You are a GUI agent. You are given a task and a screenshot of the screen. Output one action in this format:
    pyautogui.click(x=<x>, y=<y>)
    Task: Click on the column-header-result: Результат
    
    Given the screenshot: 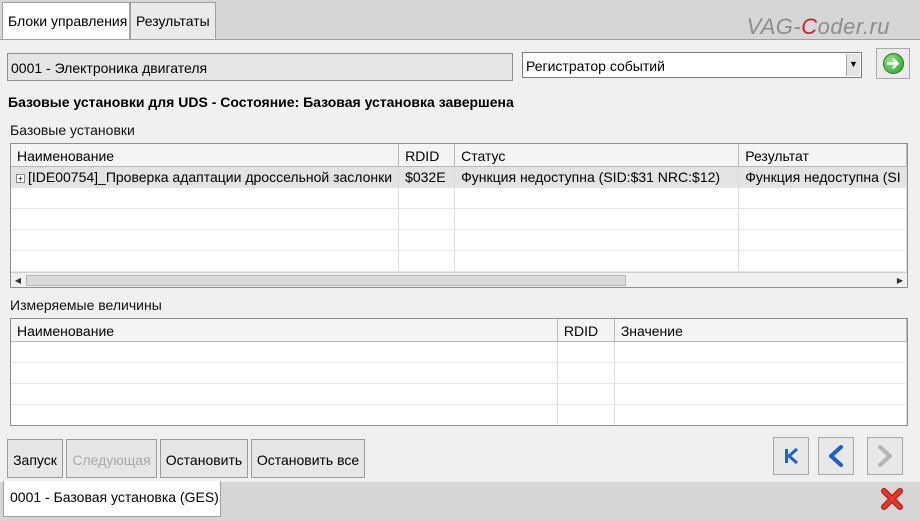 What is the action you would take?
    pyautogui.click(x=822, y=155)
    